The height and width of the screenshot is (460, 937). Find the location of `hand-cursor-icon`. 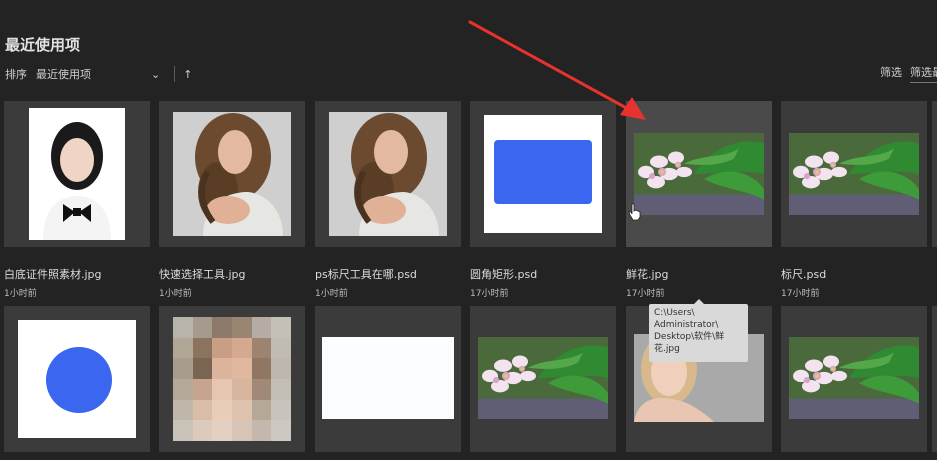

hand-cursor-icon is located at coordinates (634, 212).